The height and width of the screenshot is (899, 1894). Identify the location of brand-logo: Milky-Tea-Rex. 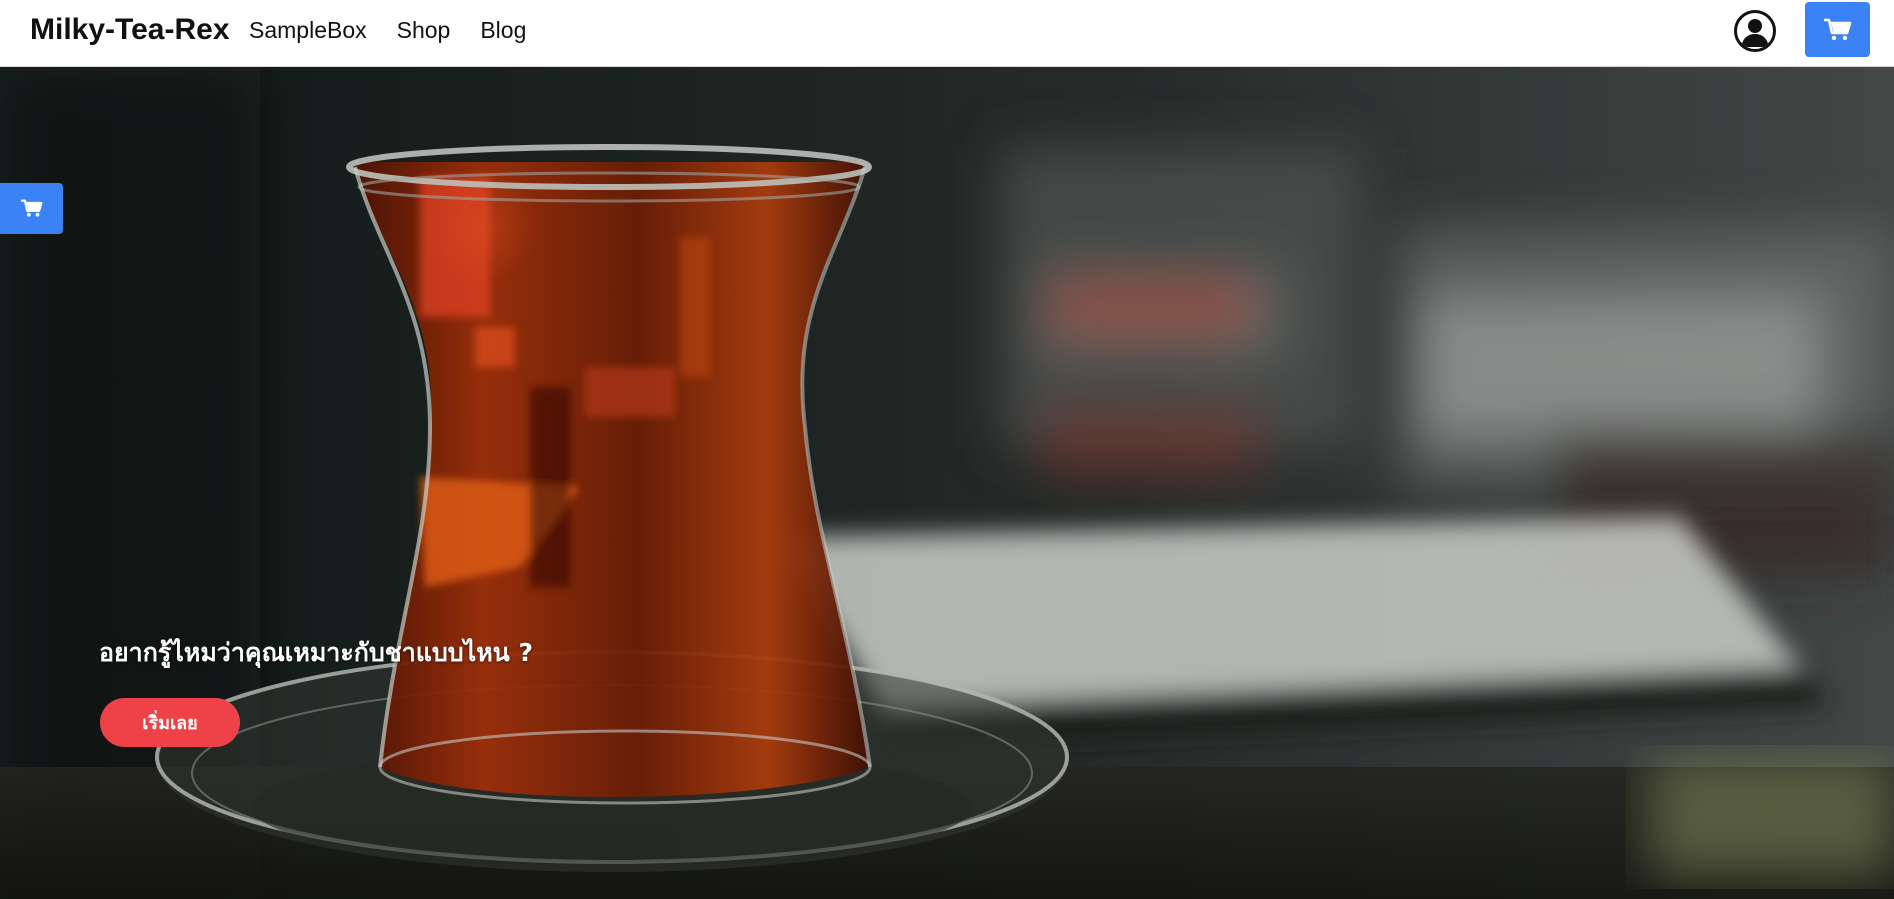
(130, 30).